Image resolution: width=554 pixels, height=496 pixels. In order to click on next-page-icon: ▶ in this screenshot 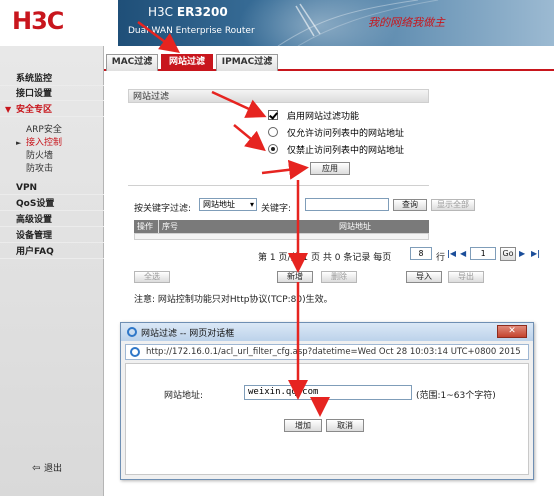, I will do `click(522, 253)`.